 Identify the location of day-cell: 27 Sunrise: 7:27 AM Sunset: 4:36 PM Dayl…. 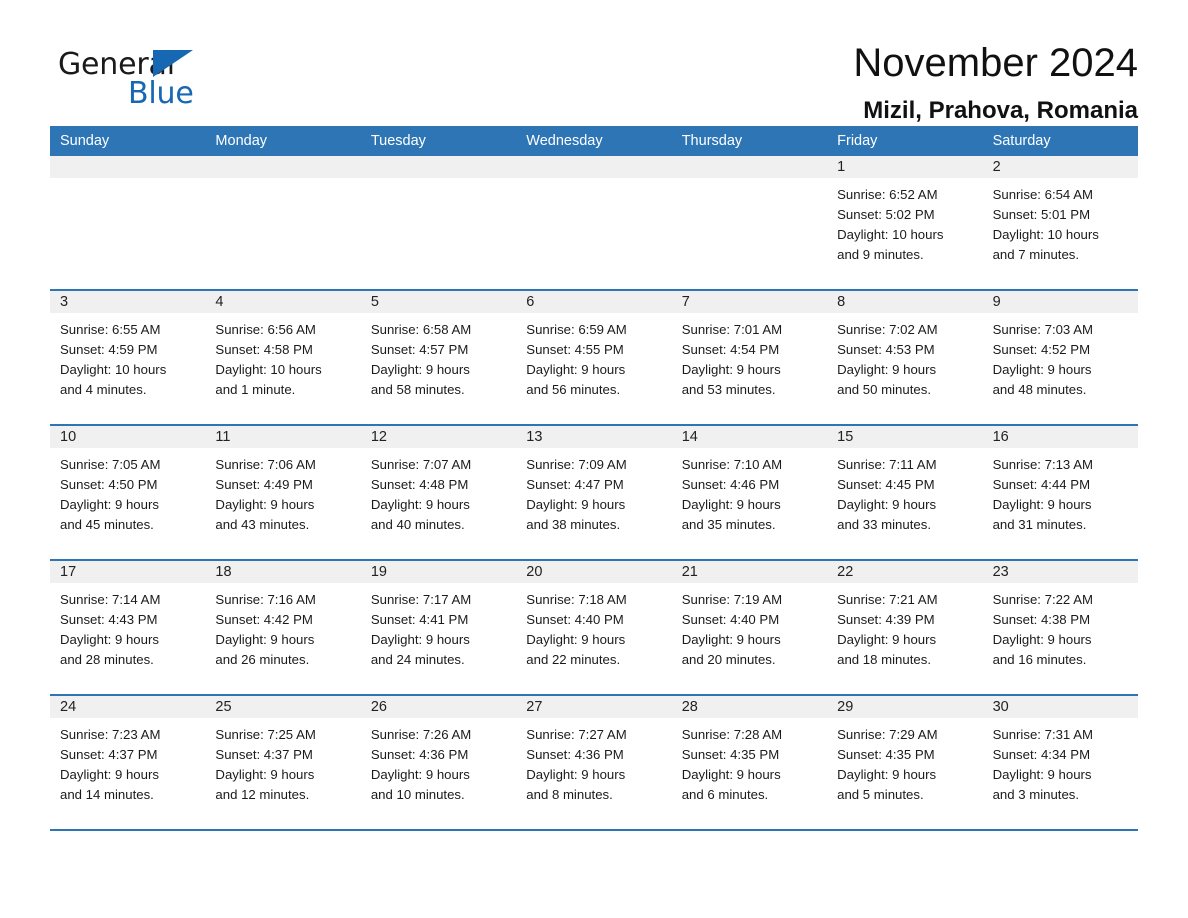
(594, 762).